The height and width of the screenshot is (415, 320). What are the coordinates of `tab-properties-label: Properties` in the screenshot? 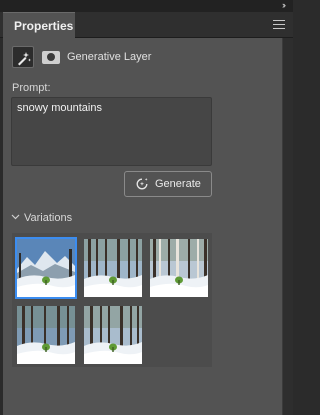 It's located at (44, 26).